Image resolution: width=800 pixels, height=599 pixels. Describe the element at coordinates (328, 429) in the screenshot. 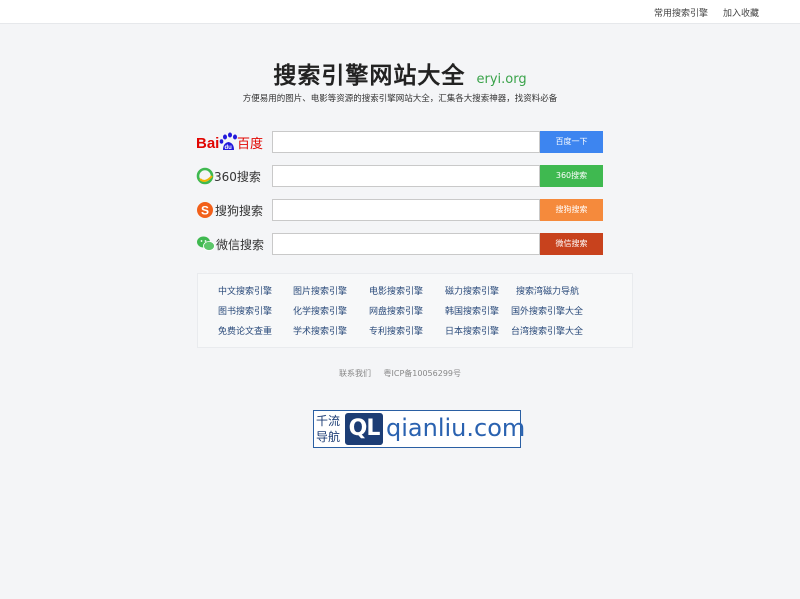

I see `banner-brand-text: 千流 导航` at that location.